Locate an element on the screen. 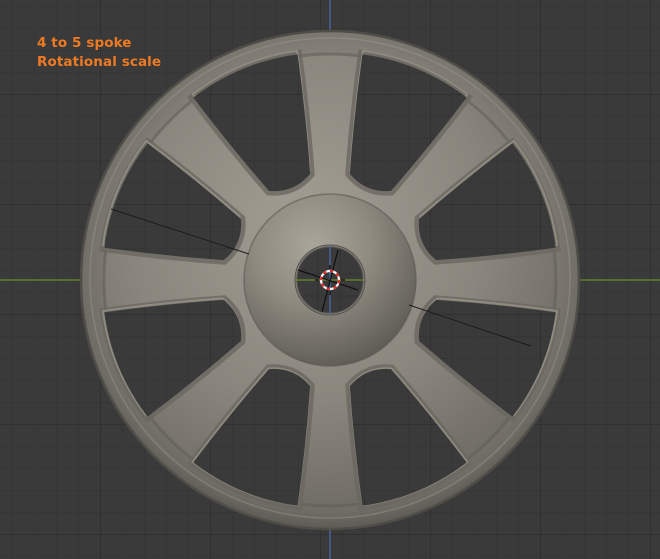 The image size is (660, 559). annotation-line-1: 4 to 5 spoke is located at coordinates (84, 43).